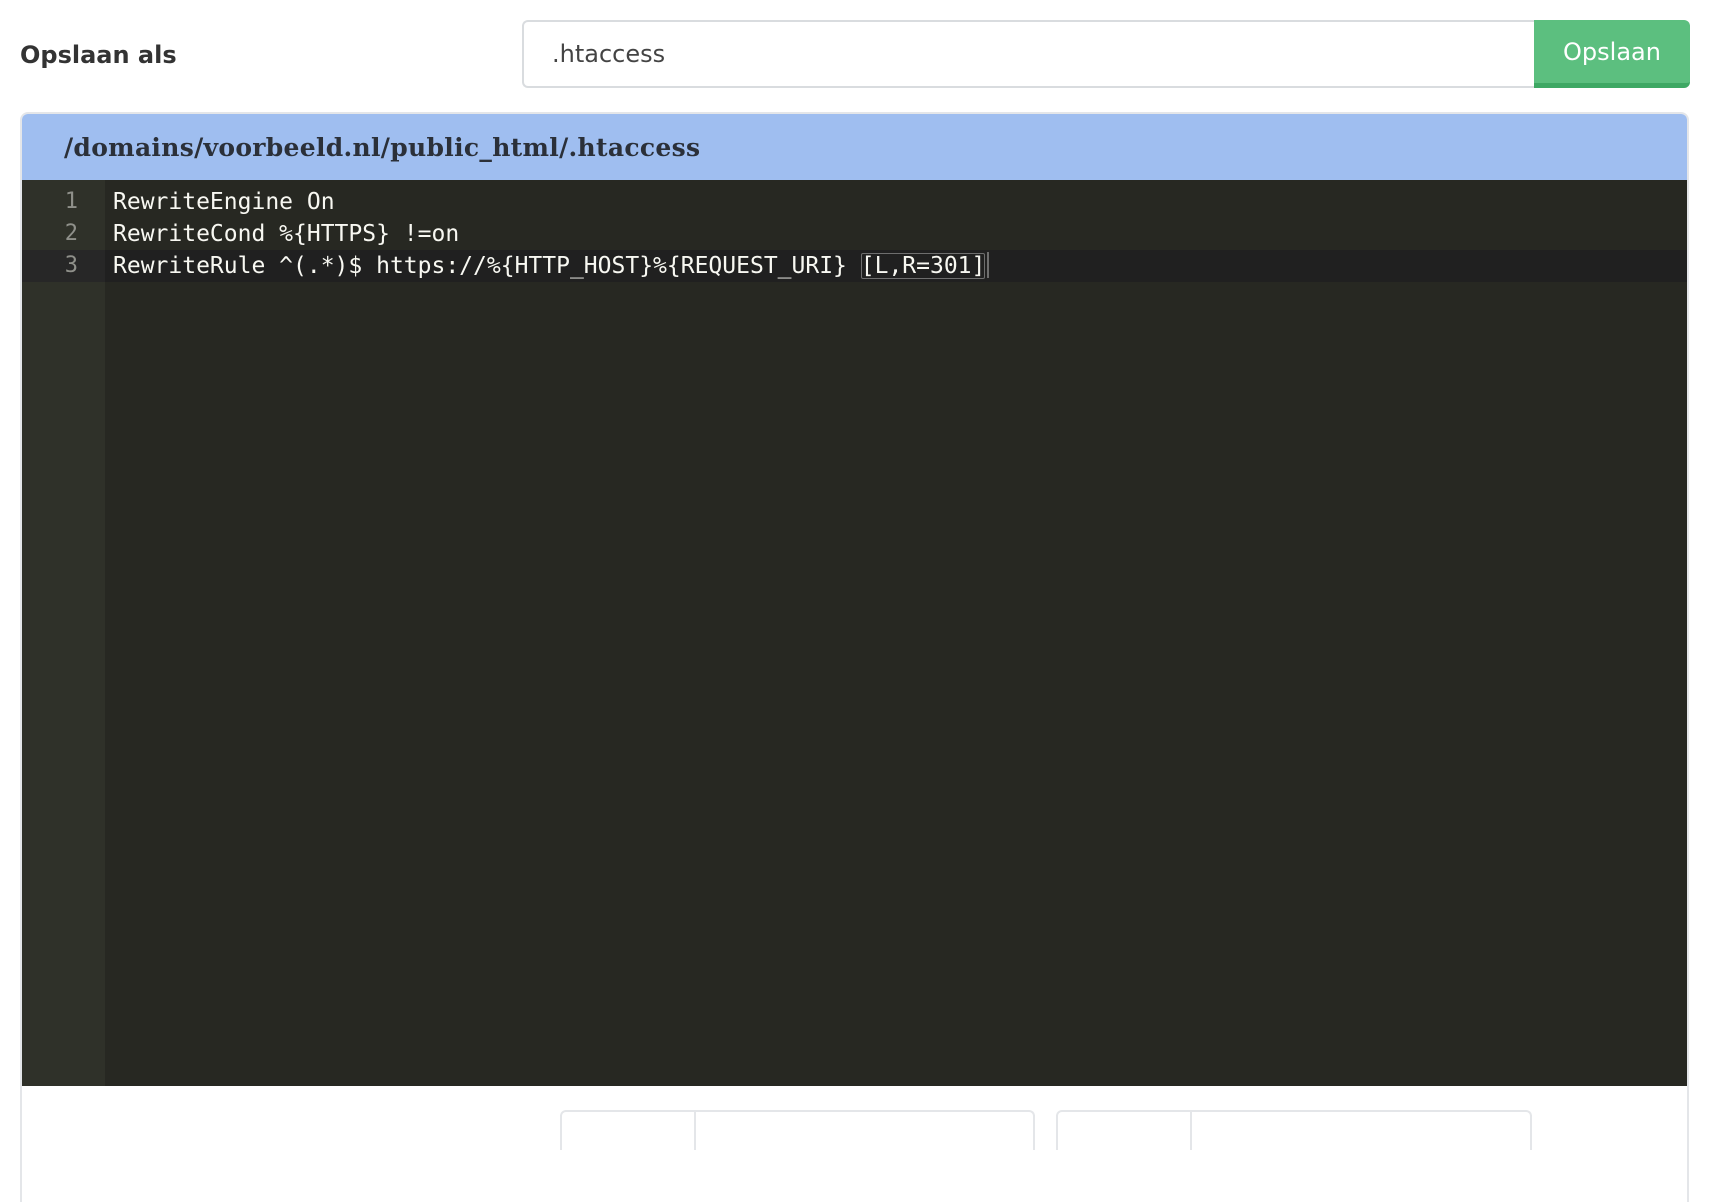  I want to click on line-number: 2, so click(71, 233).